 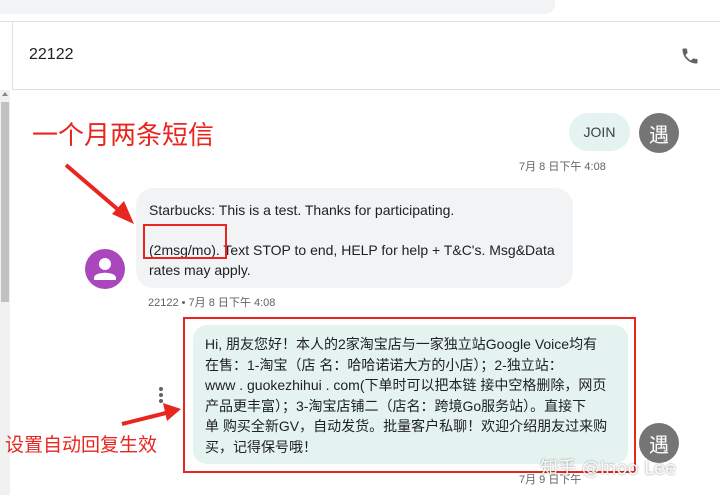 I want to click on person-avatar-icon, so click(x=105, y=269).